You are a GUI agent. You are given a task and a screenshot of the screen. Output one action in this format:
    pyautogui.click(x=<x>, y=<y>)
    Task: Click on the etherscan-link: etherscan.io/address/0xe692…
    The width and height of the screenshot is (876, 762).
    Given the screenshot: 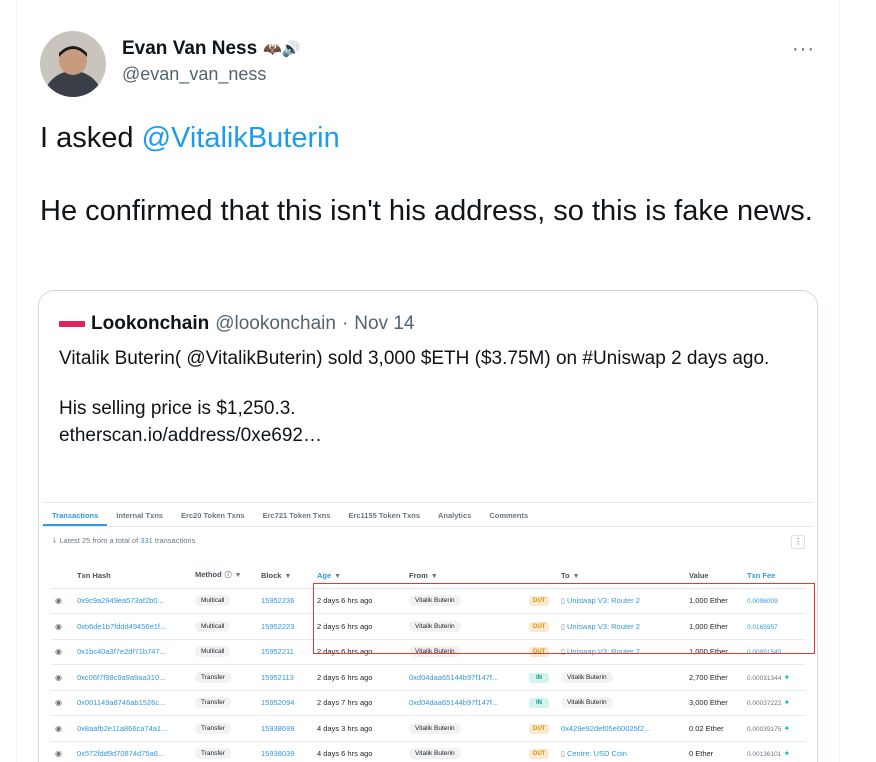 What is the action you would take?
    pyautogui.click(x=429, y=435)
    